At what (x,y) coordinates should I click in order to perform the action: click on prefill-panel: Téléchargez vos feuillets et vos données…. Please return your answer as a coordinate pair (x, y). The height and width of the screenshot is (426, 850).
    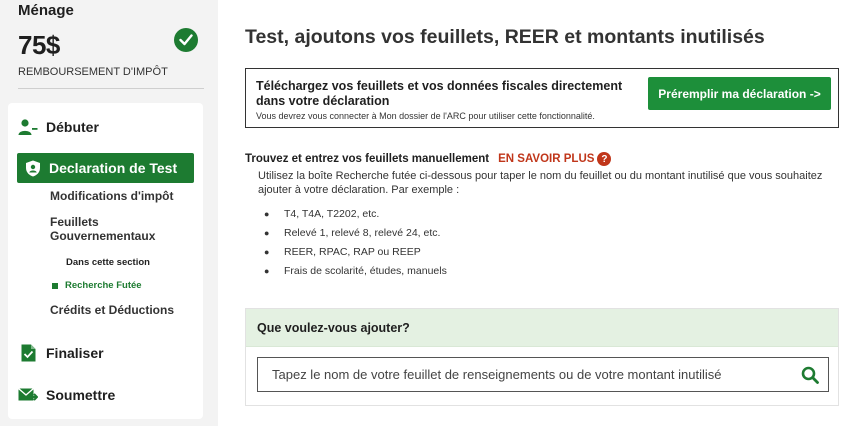
    Looking at the image, I should click on (542, 98).